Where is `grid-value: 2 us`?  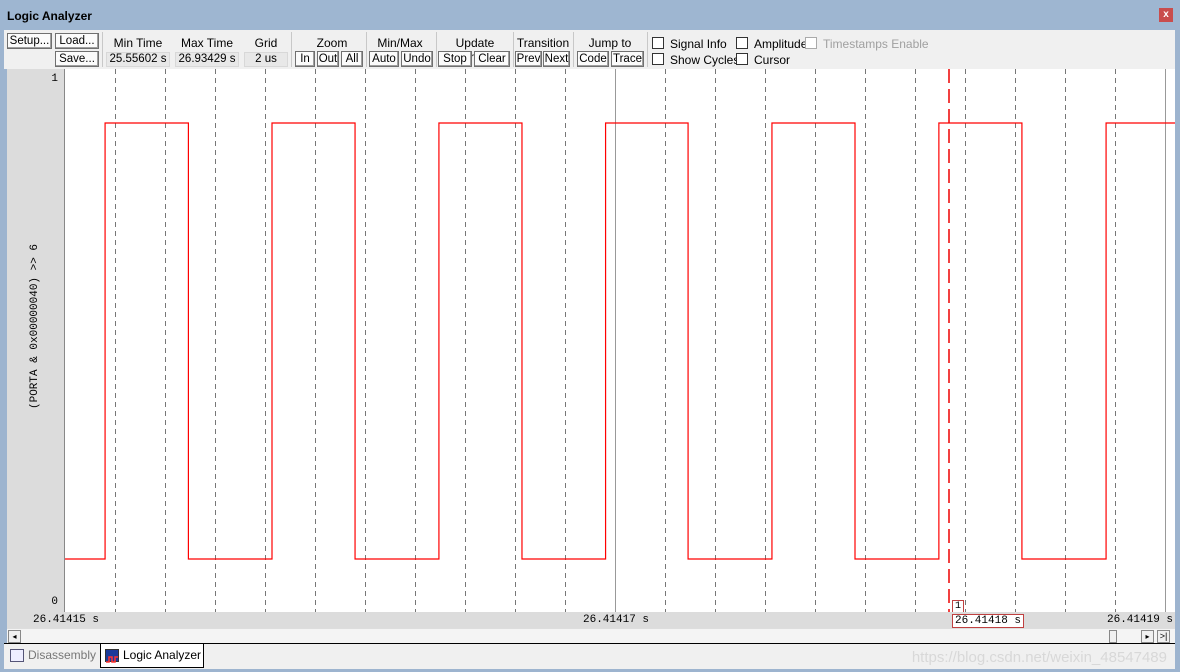
grid-value: 2 us is located at coordinates (266, 59).